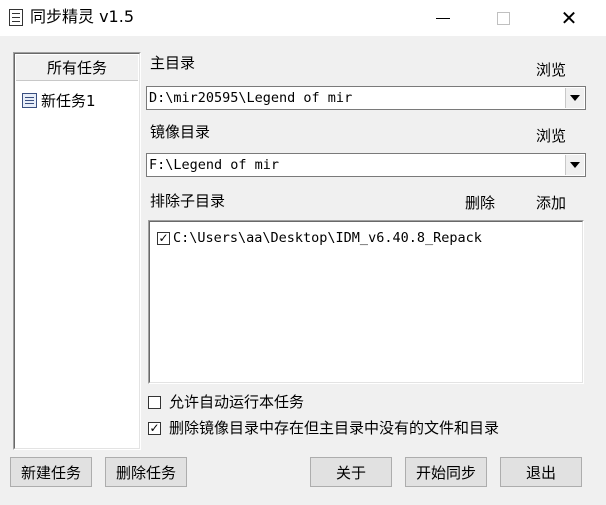 The width and height of the screenshot is (606, 505). I want to click on auto-run-option: 允许自动运行本任务, so click(226, 402).